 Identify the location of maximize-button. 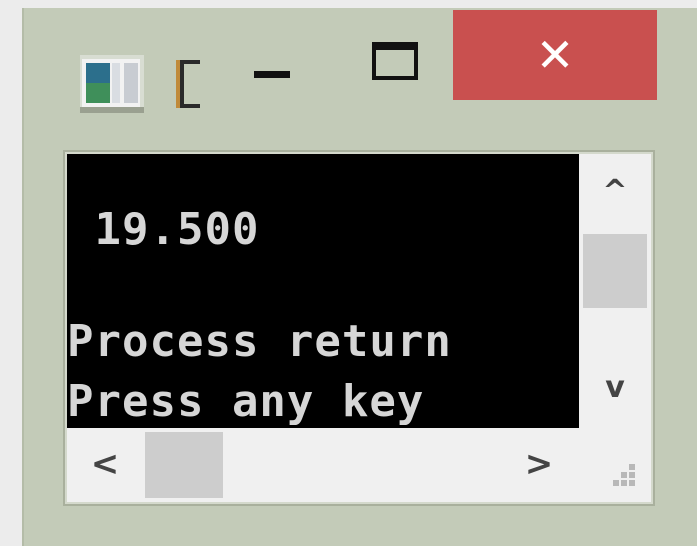
(399, 68).